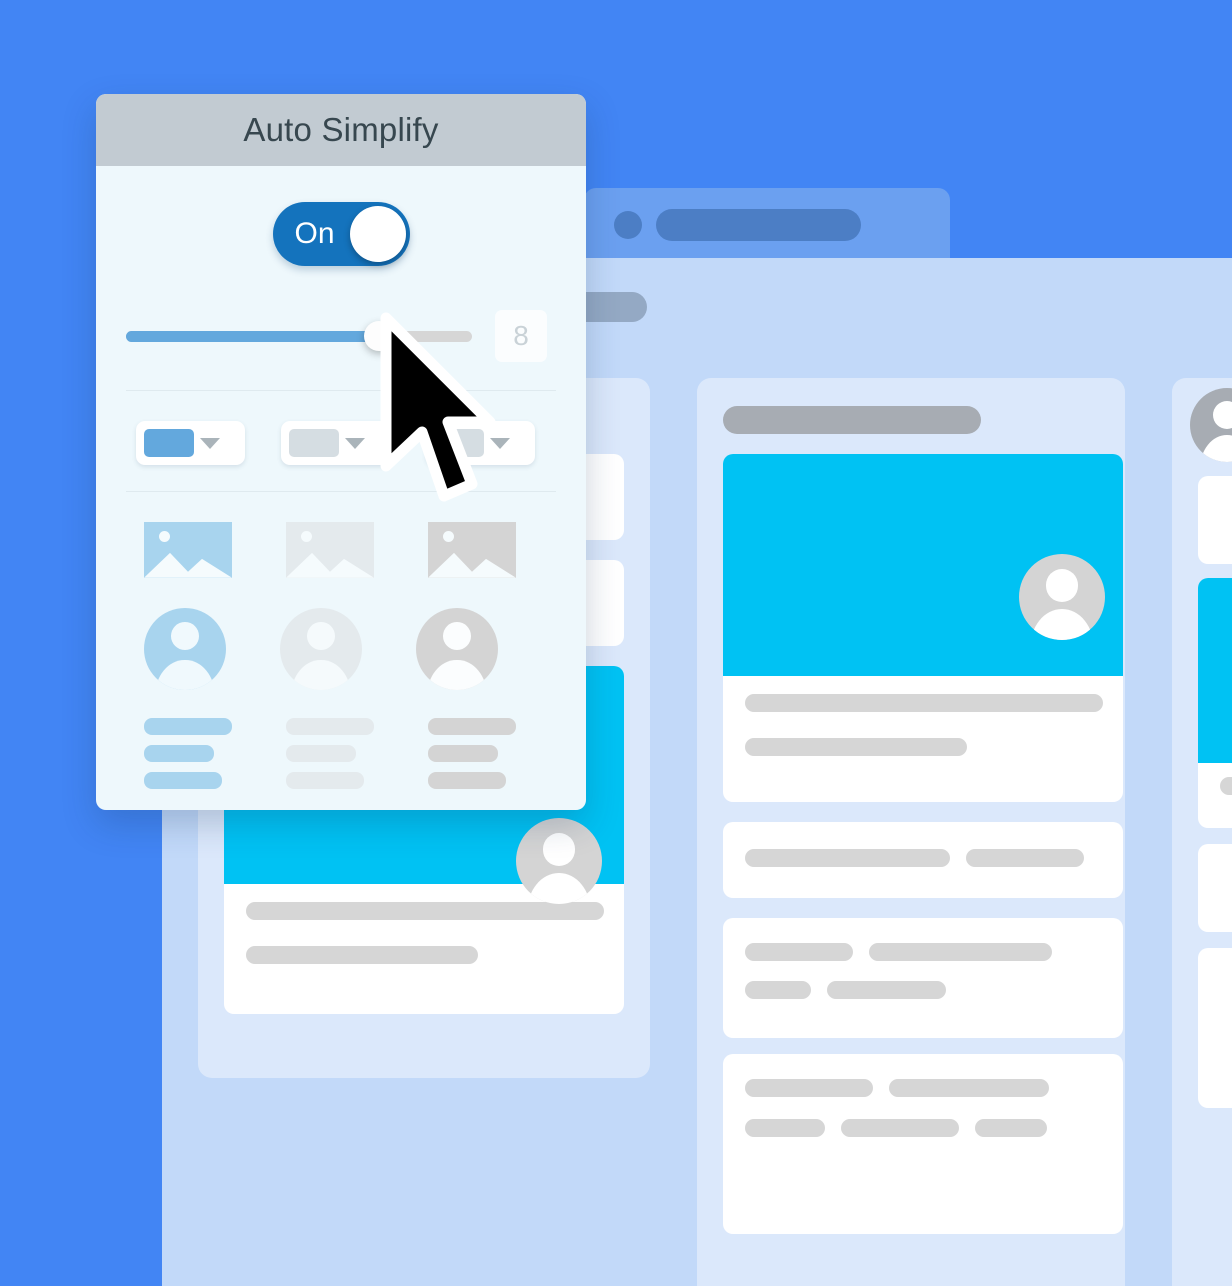  I want to click on panel-title: Auto Simplify, so click(341, 129).